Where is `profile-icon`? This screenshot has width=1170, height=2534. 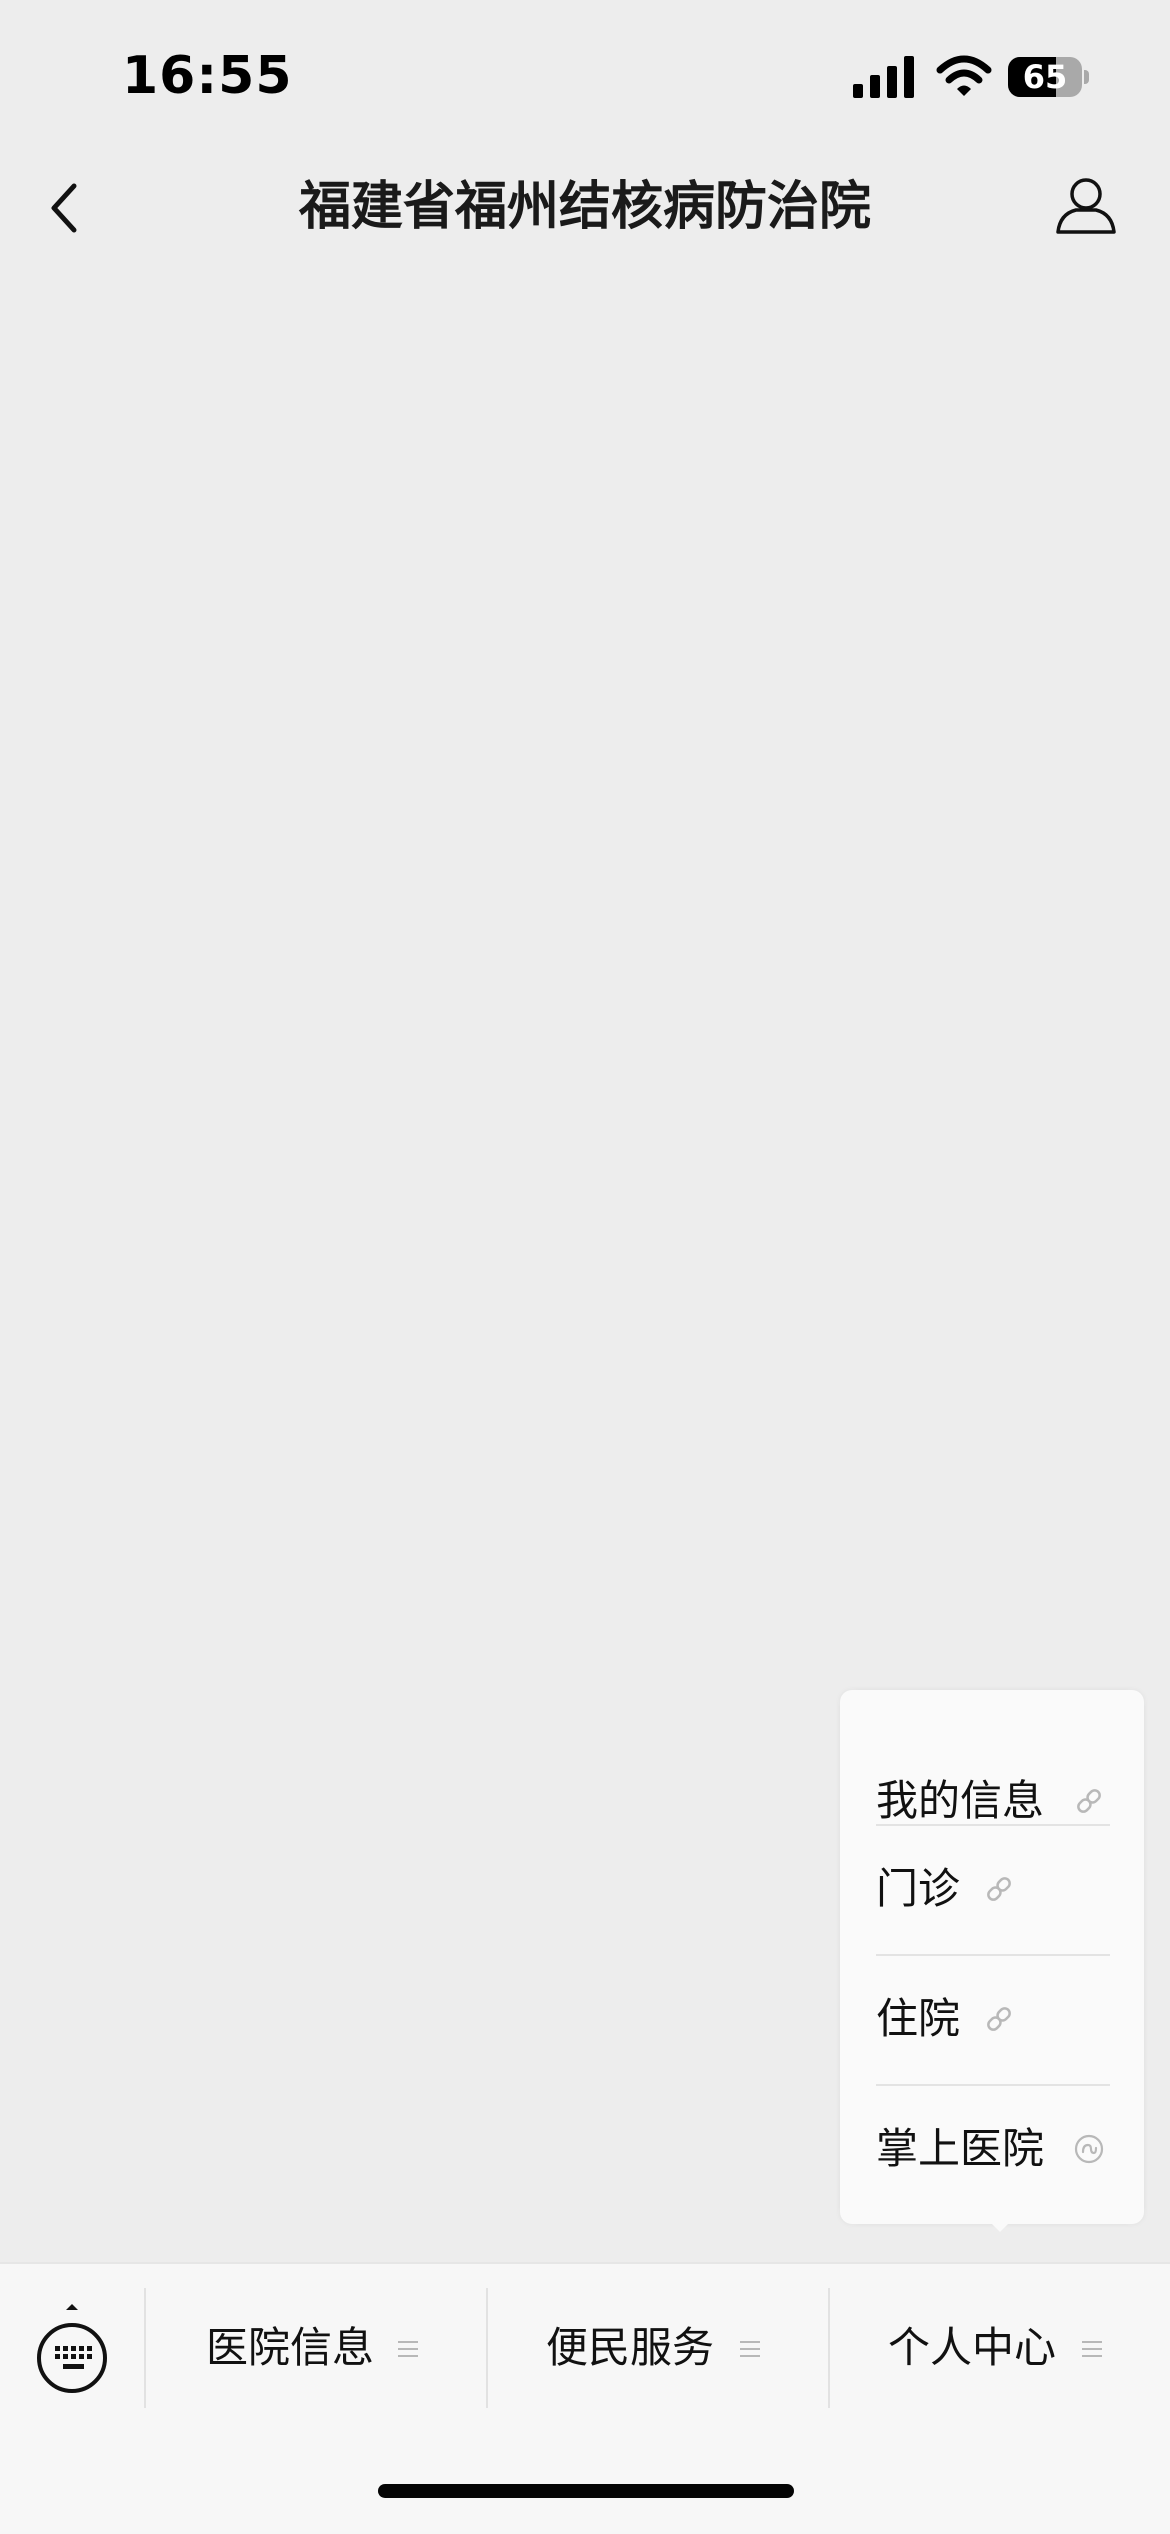 profile-icon is located at coordinates (1086, 206).